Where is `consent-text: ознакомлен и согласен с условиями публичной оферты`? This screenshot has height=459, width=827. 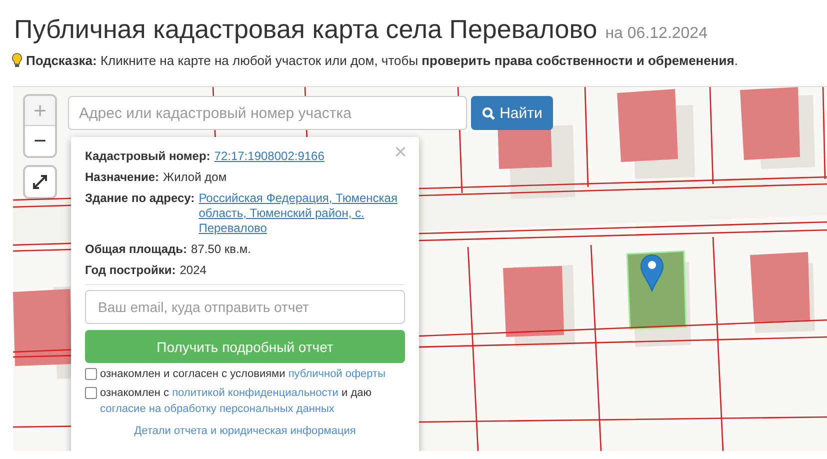
consent-text: ознакомлен и согласен с условиями публичной оферты is located at coordinates (243, 374).